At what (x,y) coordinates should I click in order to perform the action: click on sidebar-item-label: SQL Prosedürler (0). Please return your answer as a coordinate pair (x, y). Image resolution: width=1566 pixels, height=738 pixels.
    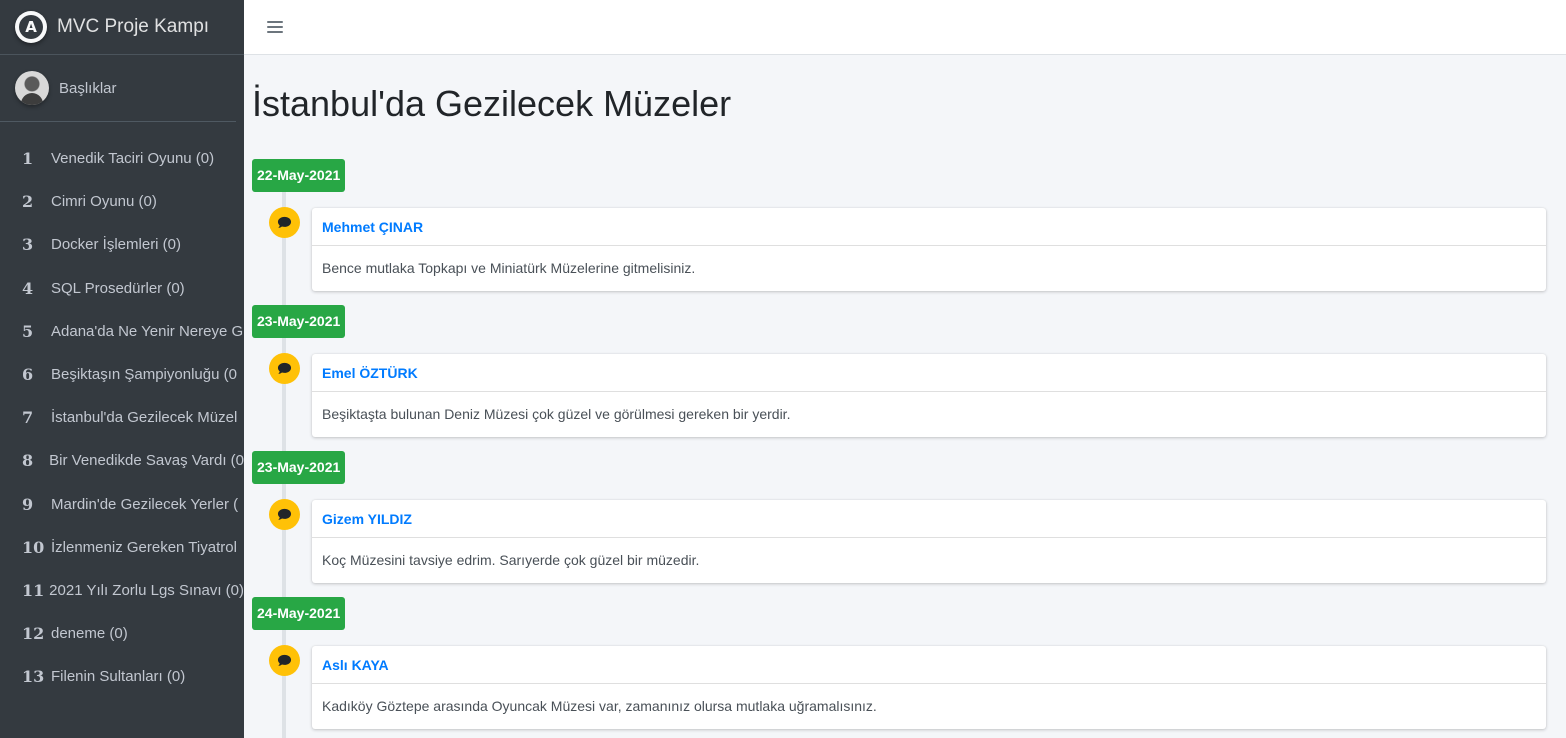
    Looking at the image, I should click on (118, 288).